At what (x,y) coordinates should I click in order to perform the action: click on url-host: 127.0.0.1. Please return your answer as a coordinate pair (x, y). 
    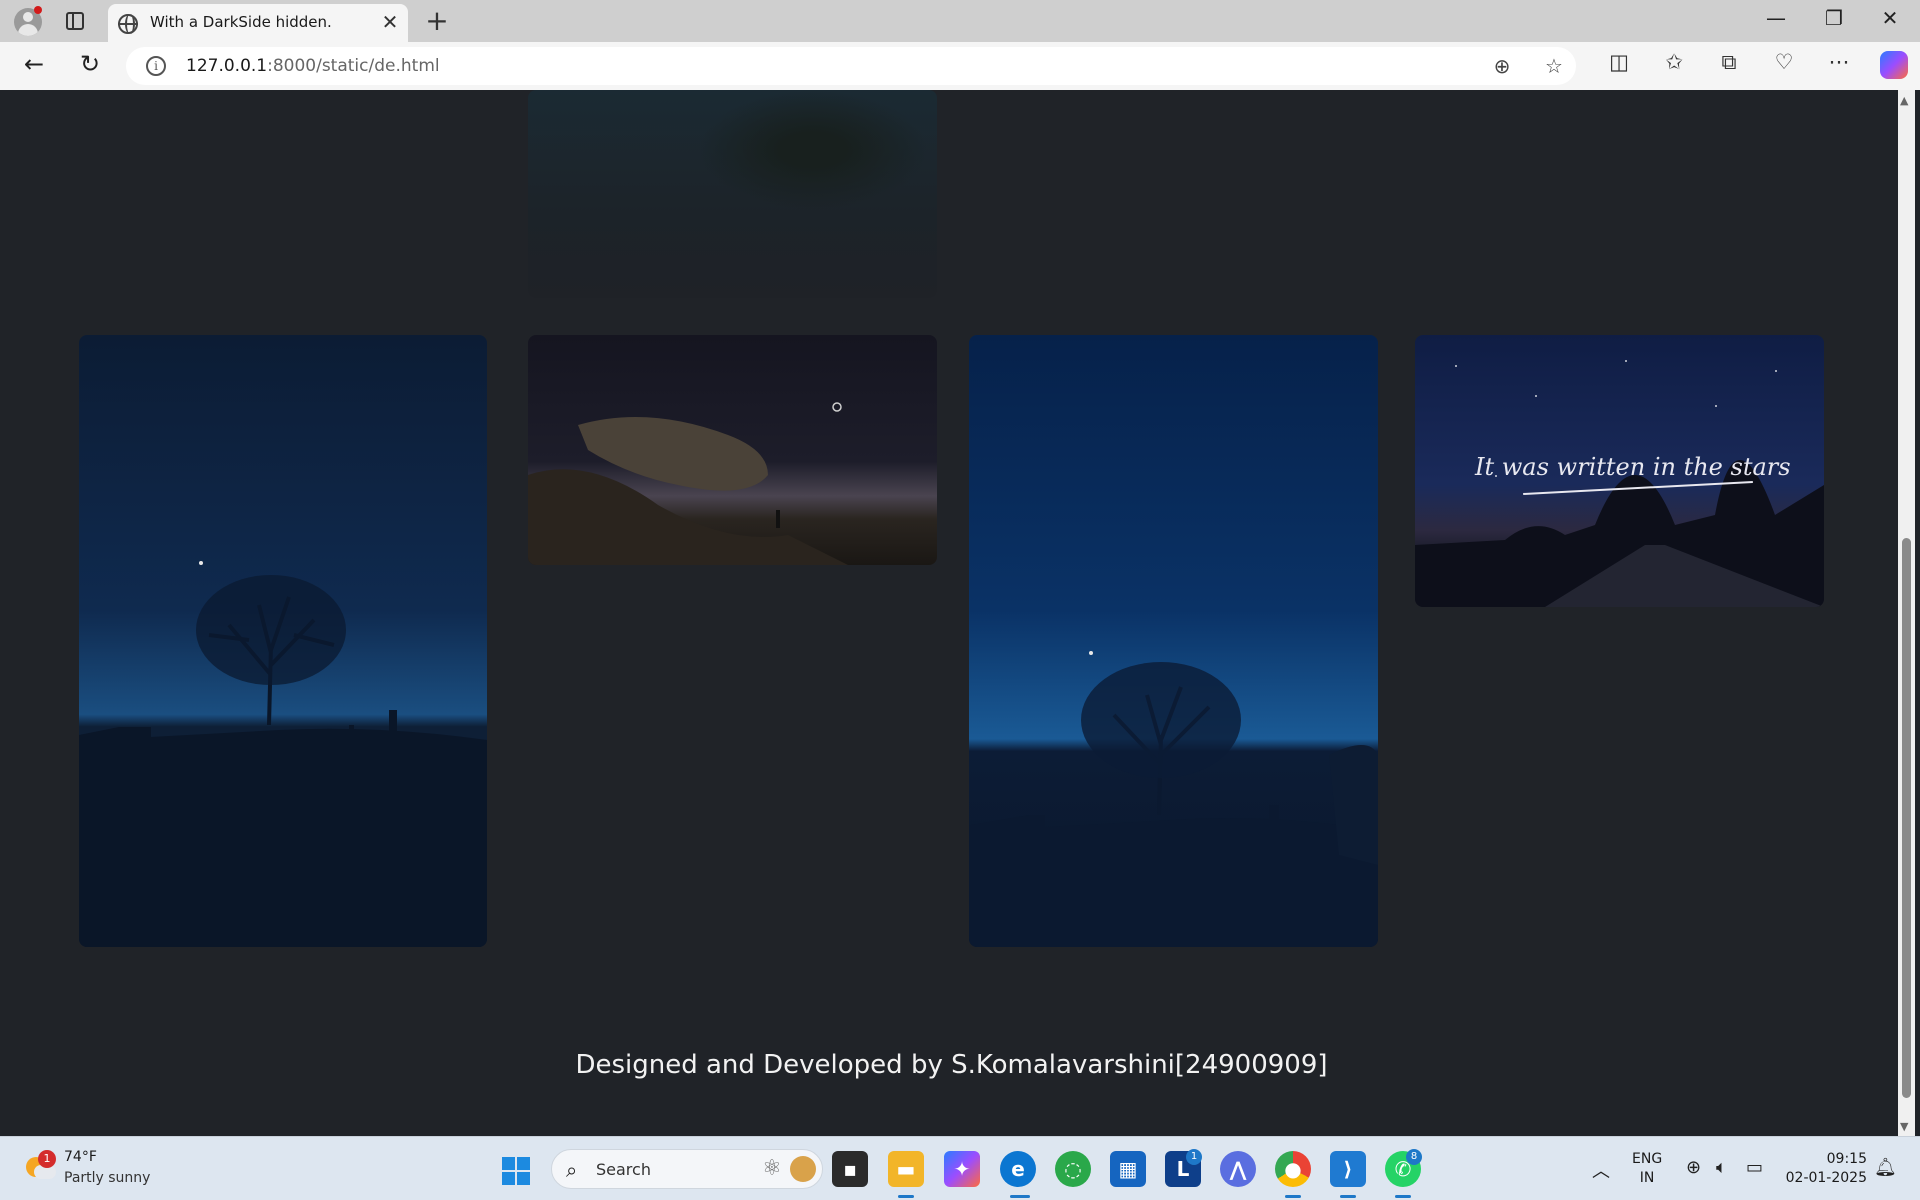
    Looking at the image, I should click on (227, 66).